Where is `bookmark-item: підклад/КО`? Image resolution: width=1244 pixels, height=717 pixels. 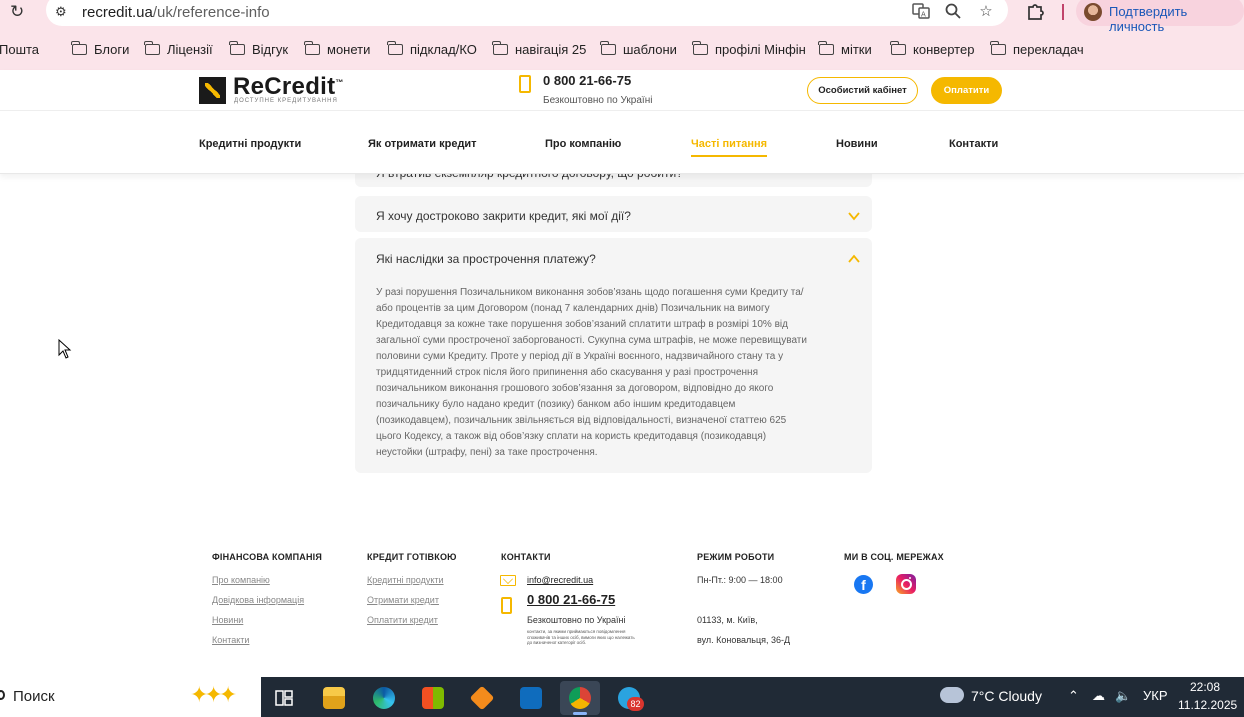 bookmark-item: підклад/КО is located at coordinates (432, 49).